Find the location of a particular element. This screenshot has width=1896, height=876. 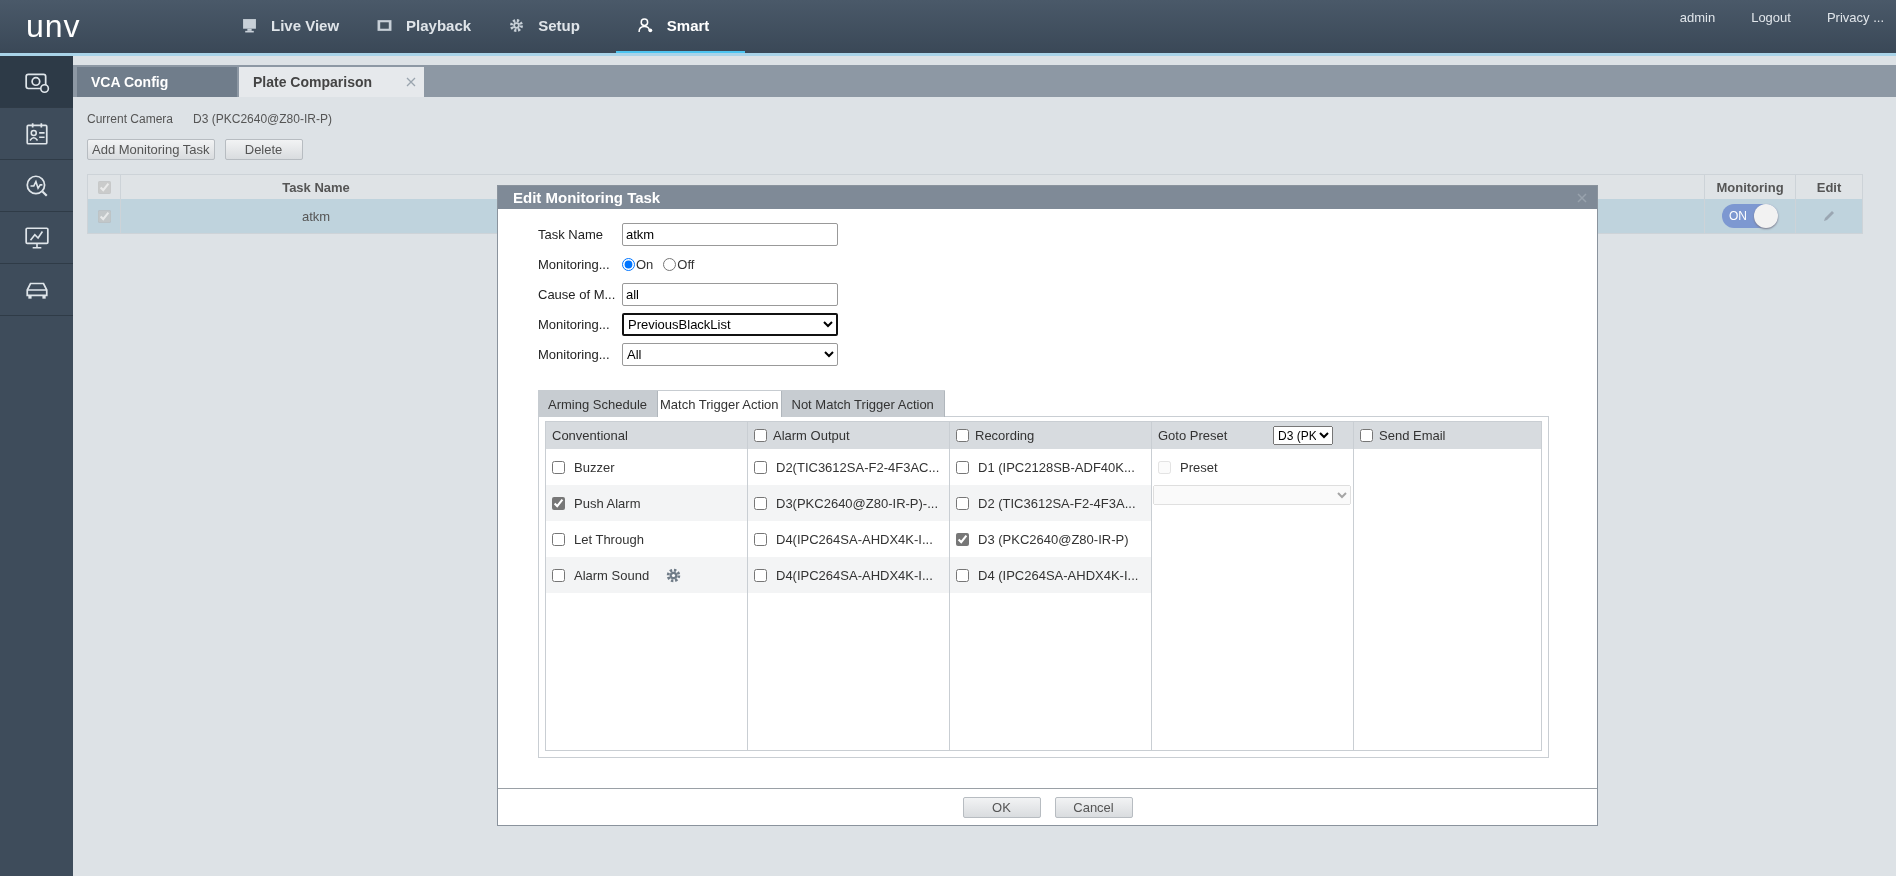

checkbox-label: Push Alarm is located at coordinates (607, 503).